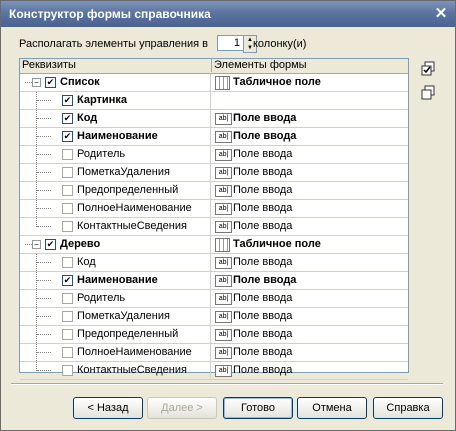 The height and width of the screenshot is (431, 456). I want to click on columns-label-after: колонку(и), so click(280, 44).